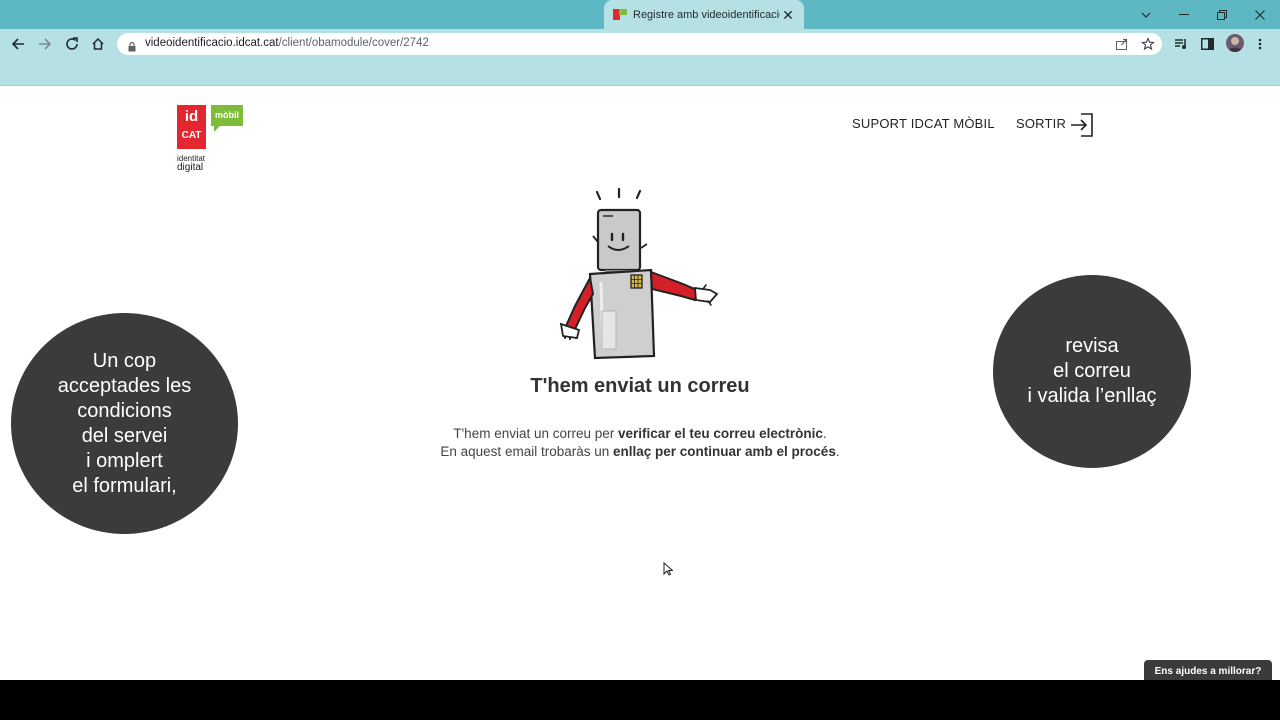  Describe the element at coordinates (132, 48) in the screenshot. I see `lock-icon` at that location.